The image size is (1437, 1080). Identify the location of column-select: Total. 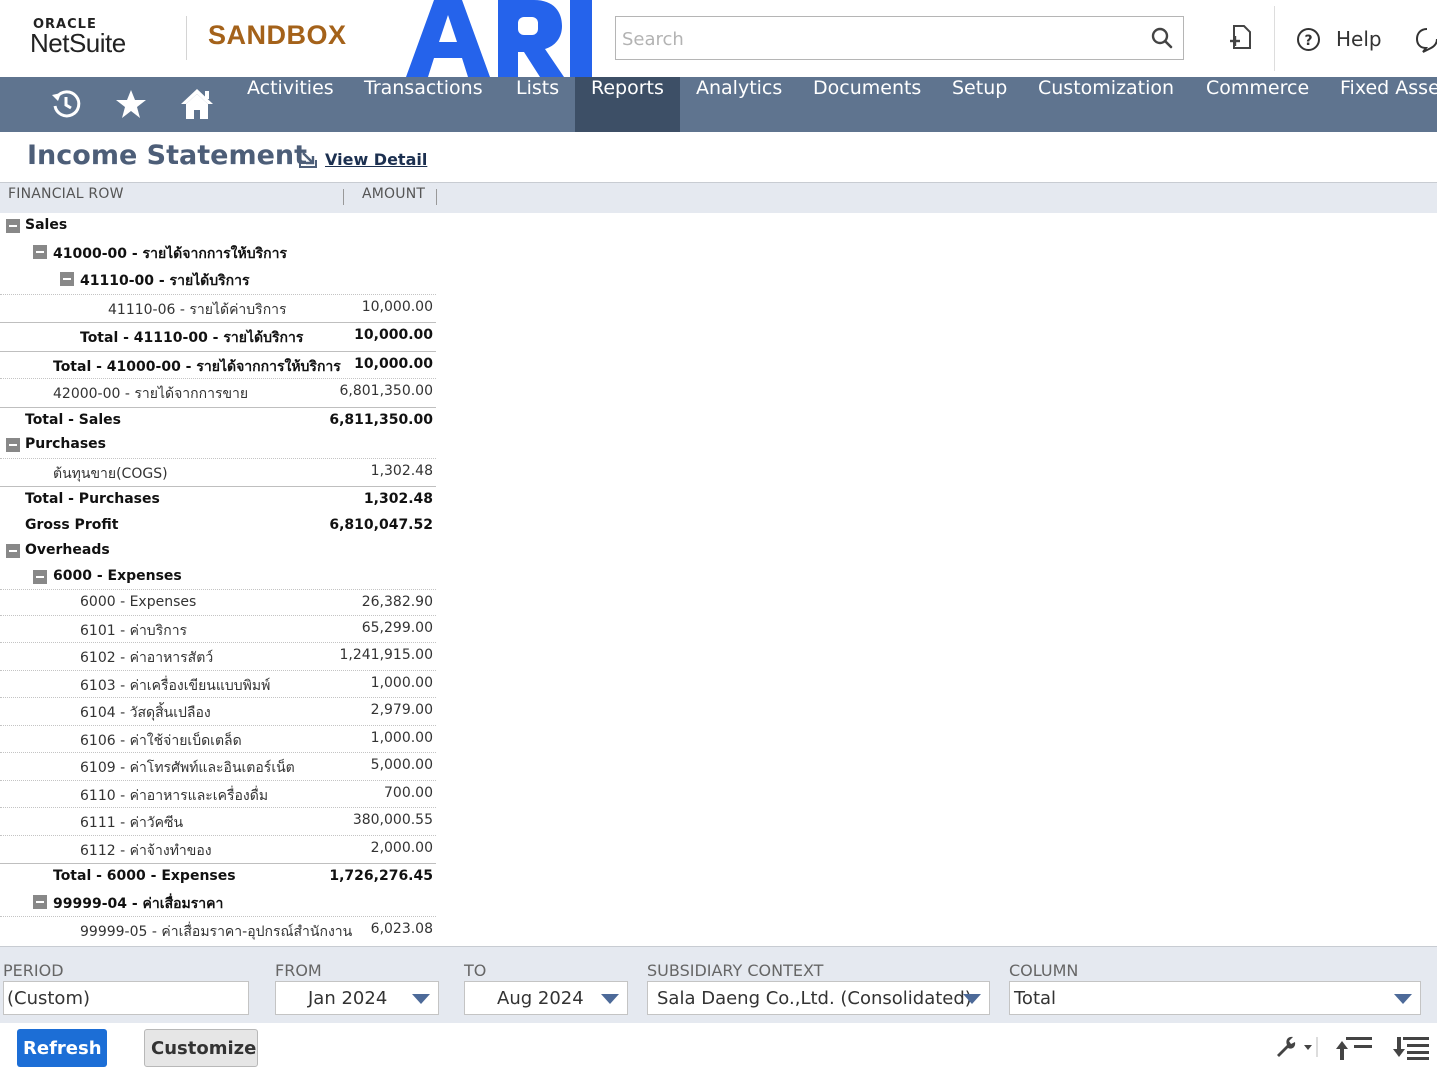
(1215, 998).